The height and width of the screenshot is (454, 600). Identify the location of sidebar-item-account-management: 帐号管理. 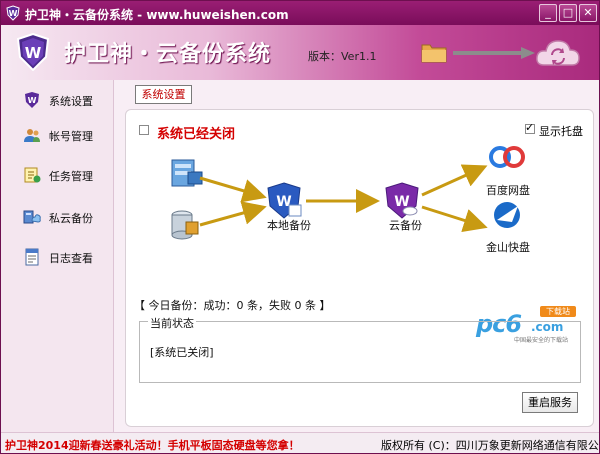
(60, 135).